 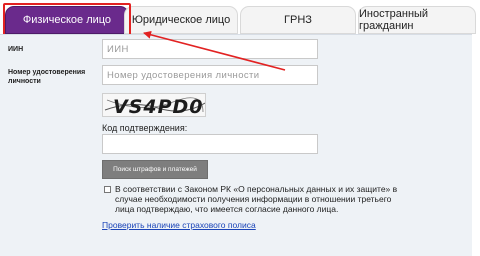 I want to click on tab-legal-entity: Юридическое лицо, so click(x=181, y=20).